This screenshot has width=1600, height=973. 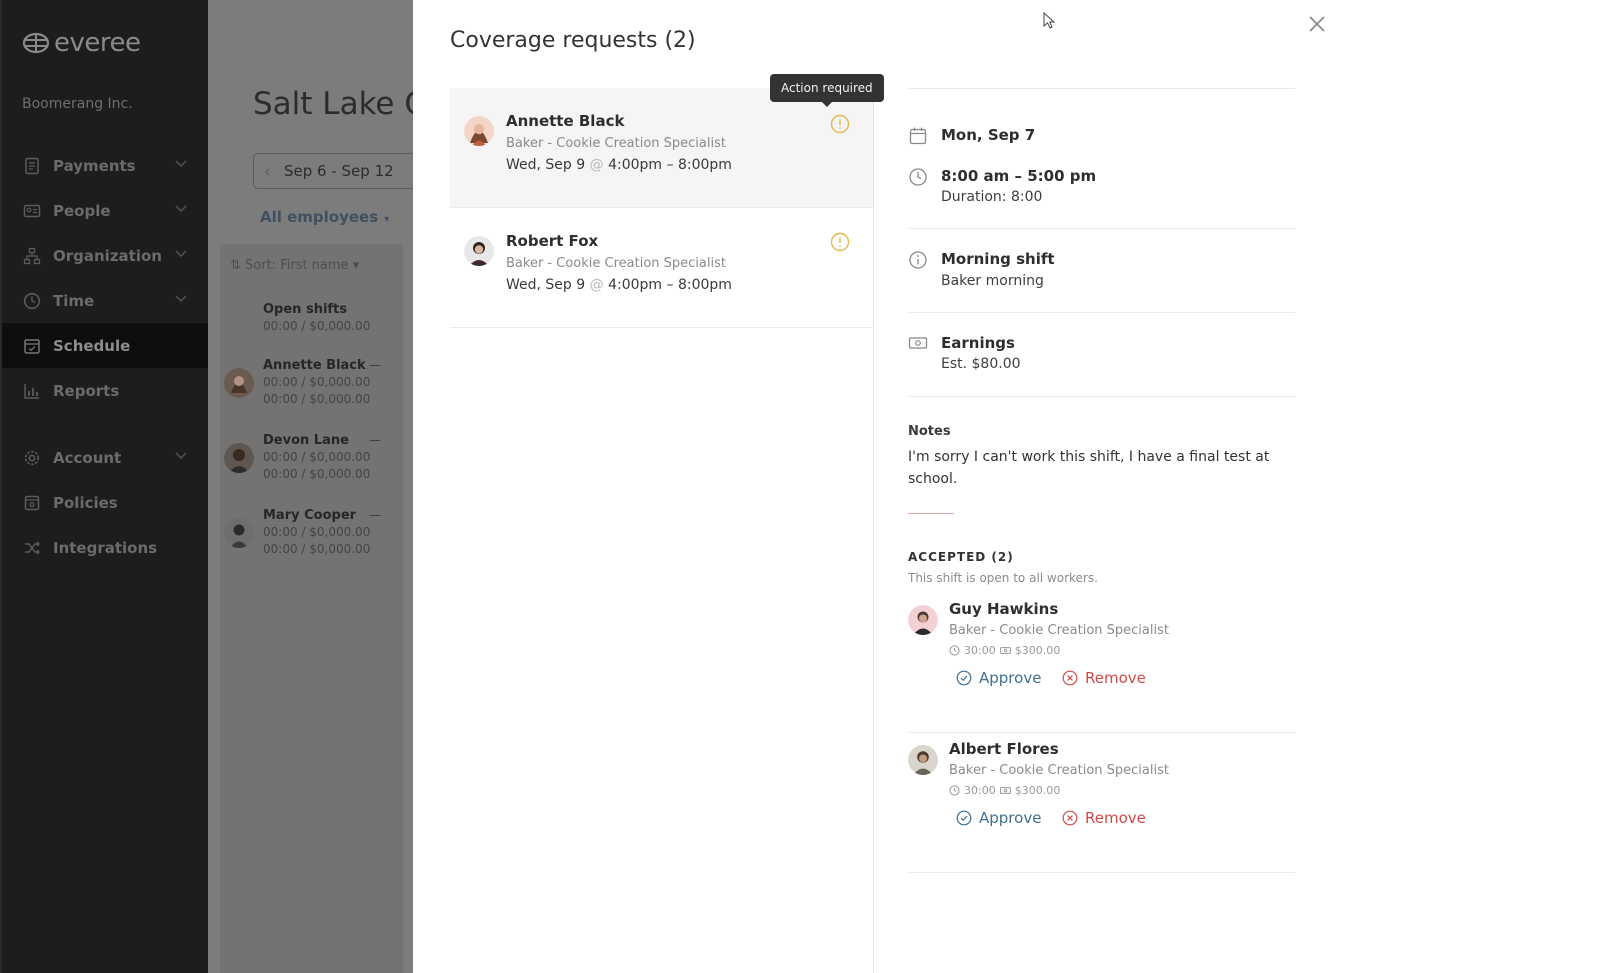 What do you see at coordinates (1019, 176) in the screenshot?
I see `shift-time-range: 8:00 am – 5:00 pm` at bounding box center [1019, 176].